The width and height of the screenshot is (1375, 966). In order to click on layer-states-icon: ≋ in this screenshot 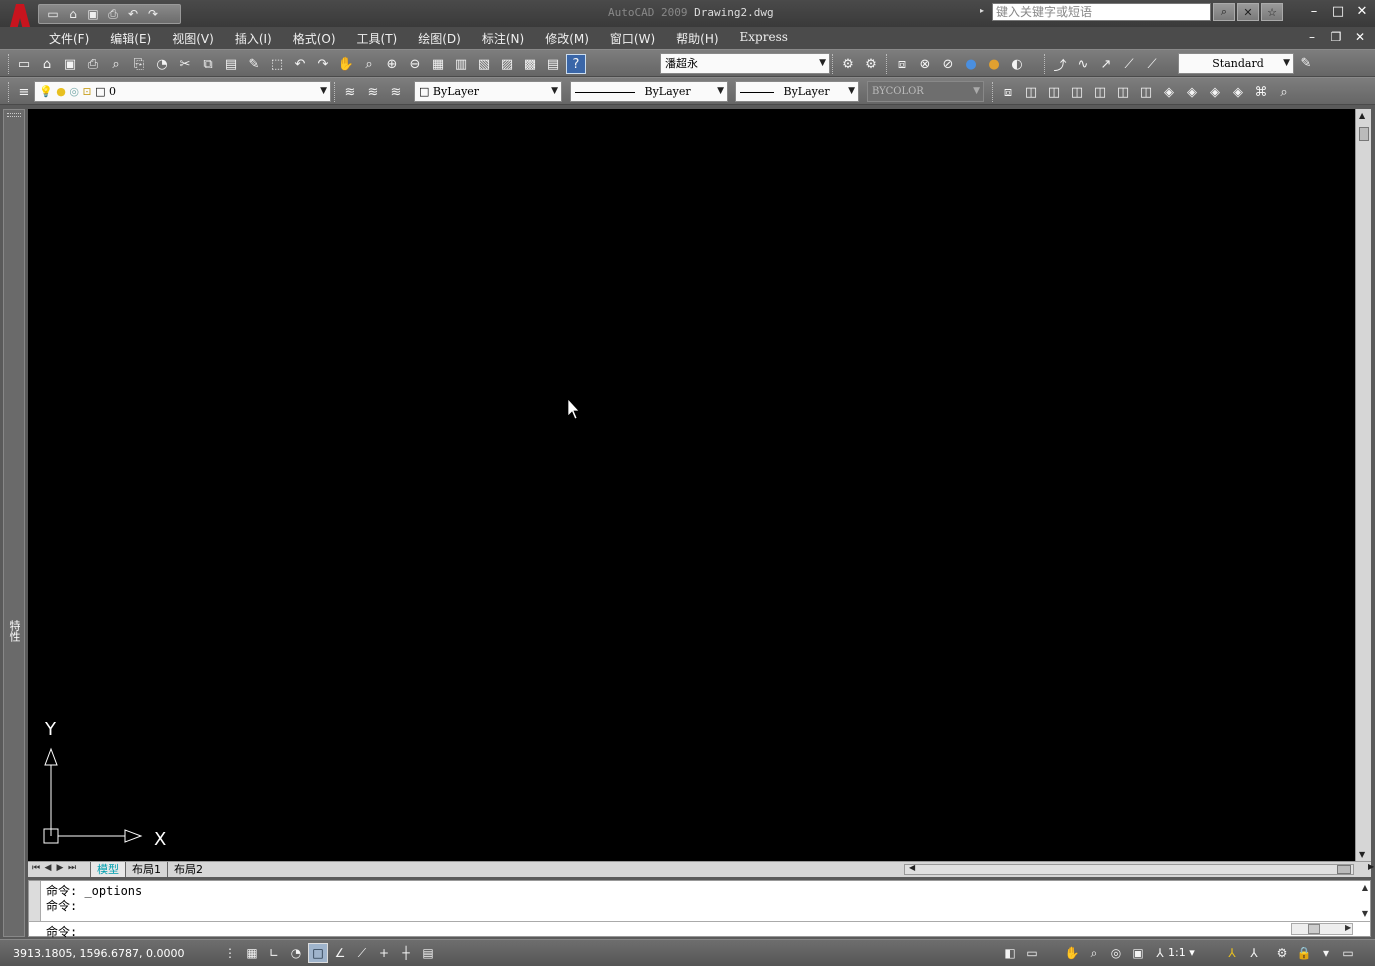, I will do `click(396, 92)`.